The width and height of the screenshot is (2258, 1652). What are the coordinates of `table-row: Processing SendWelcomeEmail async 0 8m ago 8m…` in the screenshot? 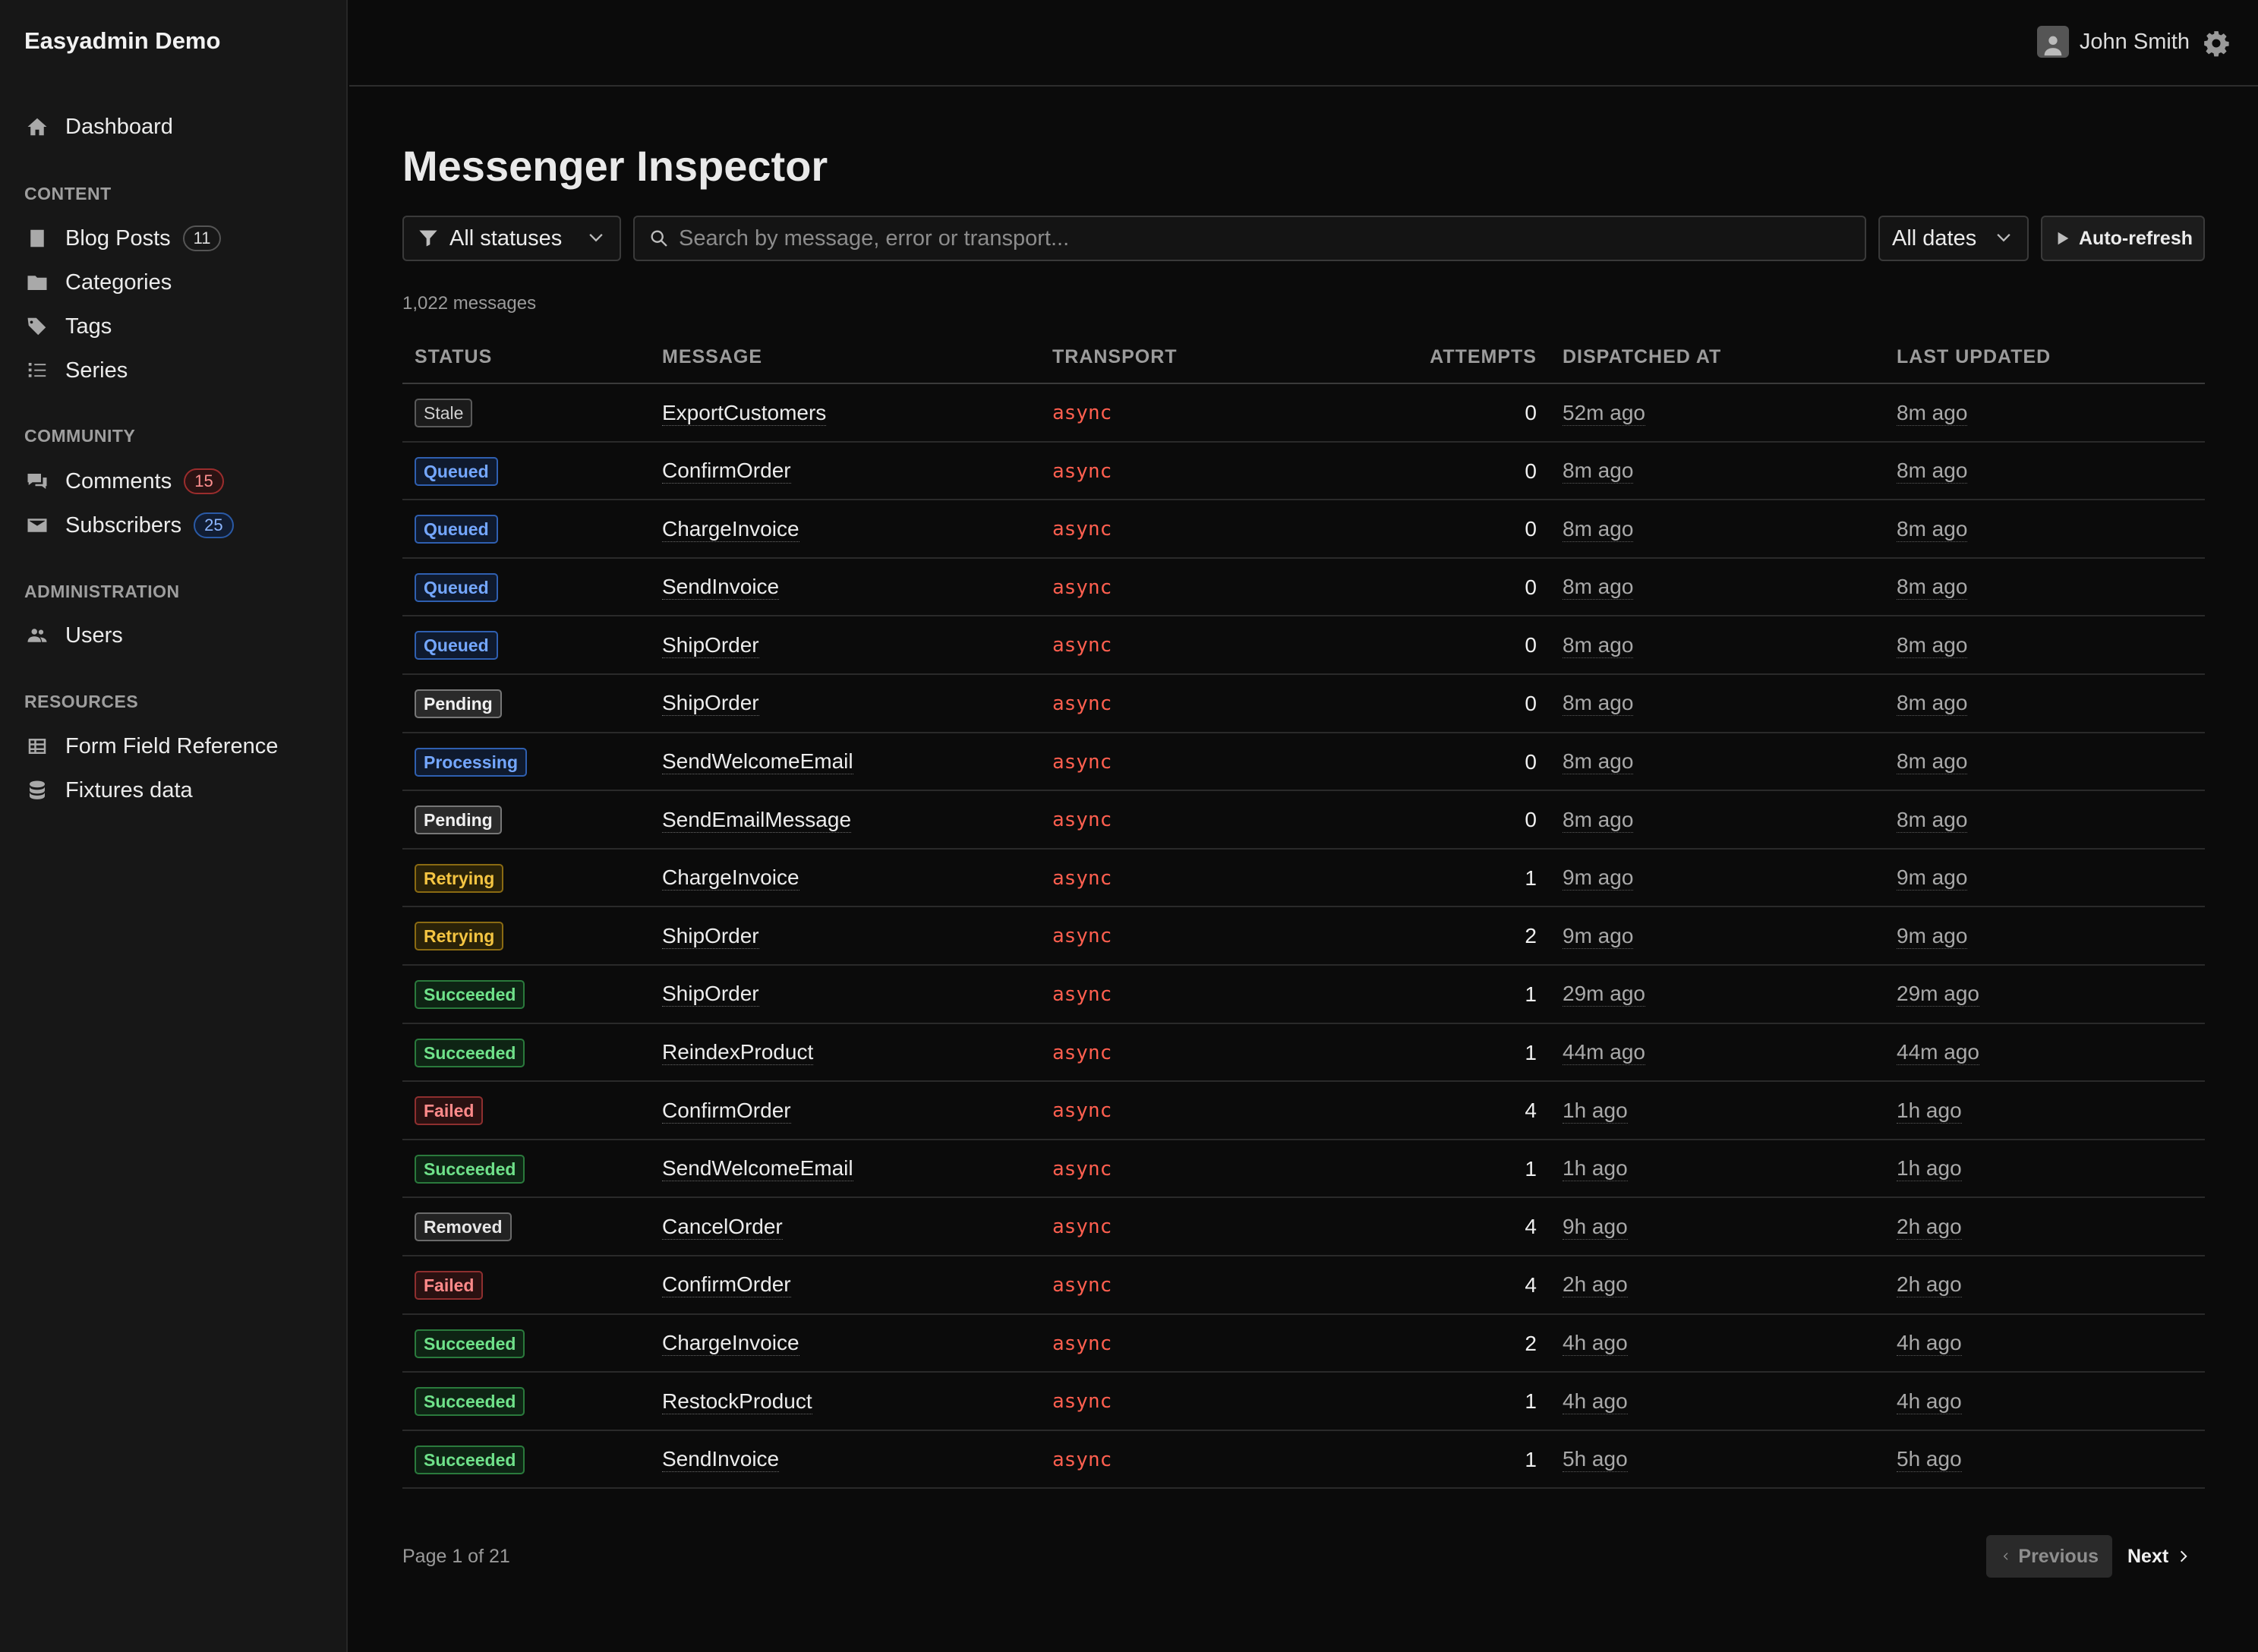 It's located at (1303, 762).